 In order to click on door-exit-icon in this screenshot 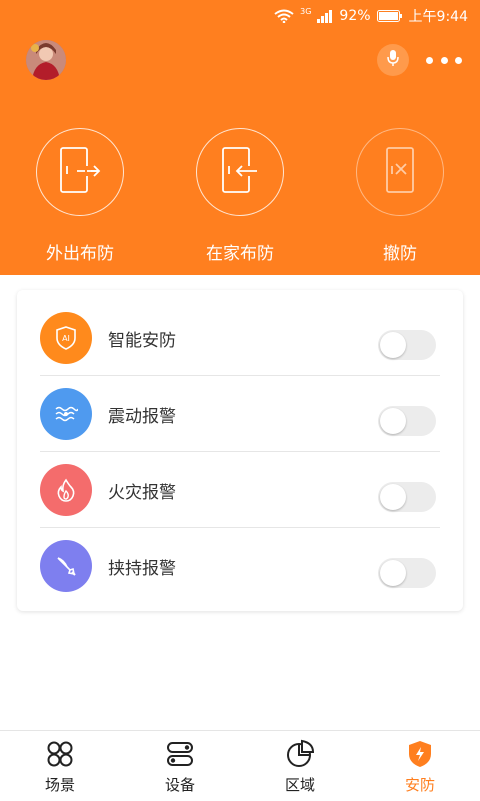, I will do `click(80, 172)`.